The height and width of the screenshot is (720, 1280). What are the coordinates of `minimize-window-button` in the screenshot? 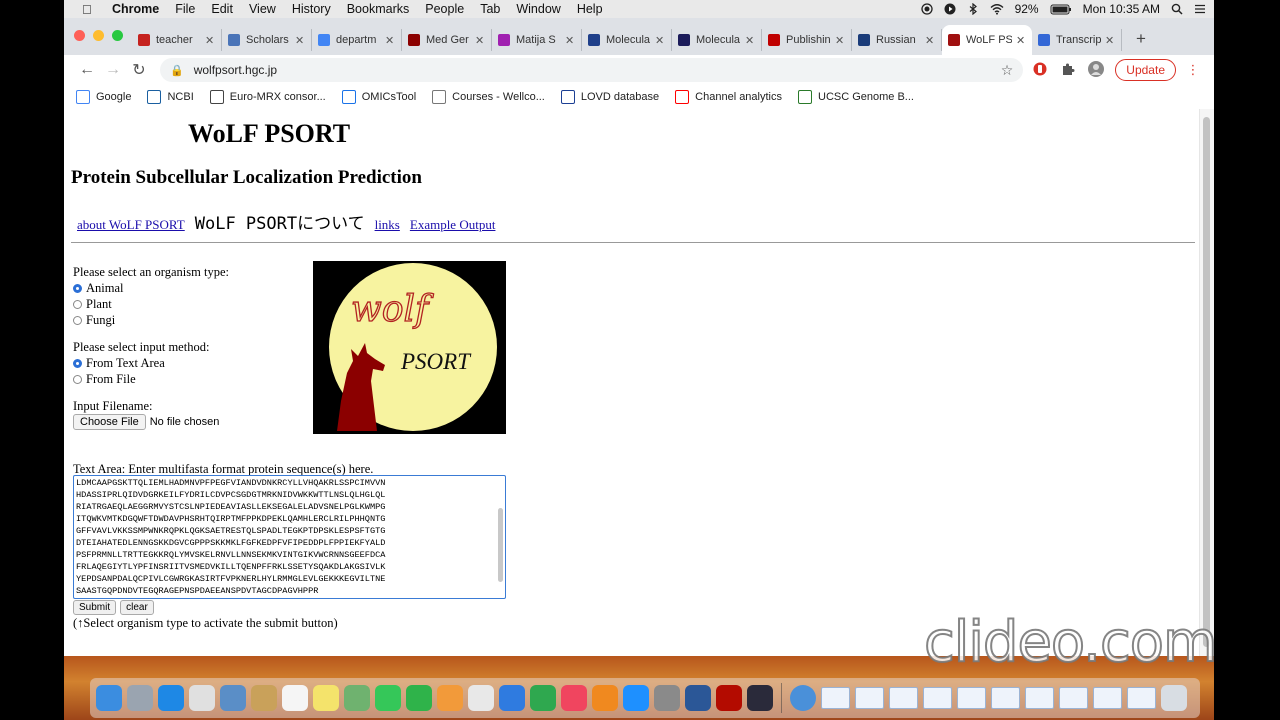 It's located at (98, 35).